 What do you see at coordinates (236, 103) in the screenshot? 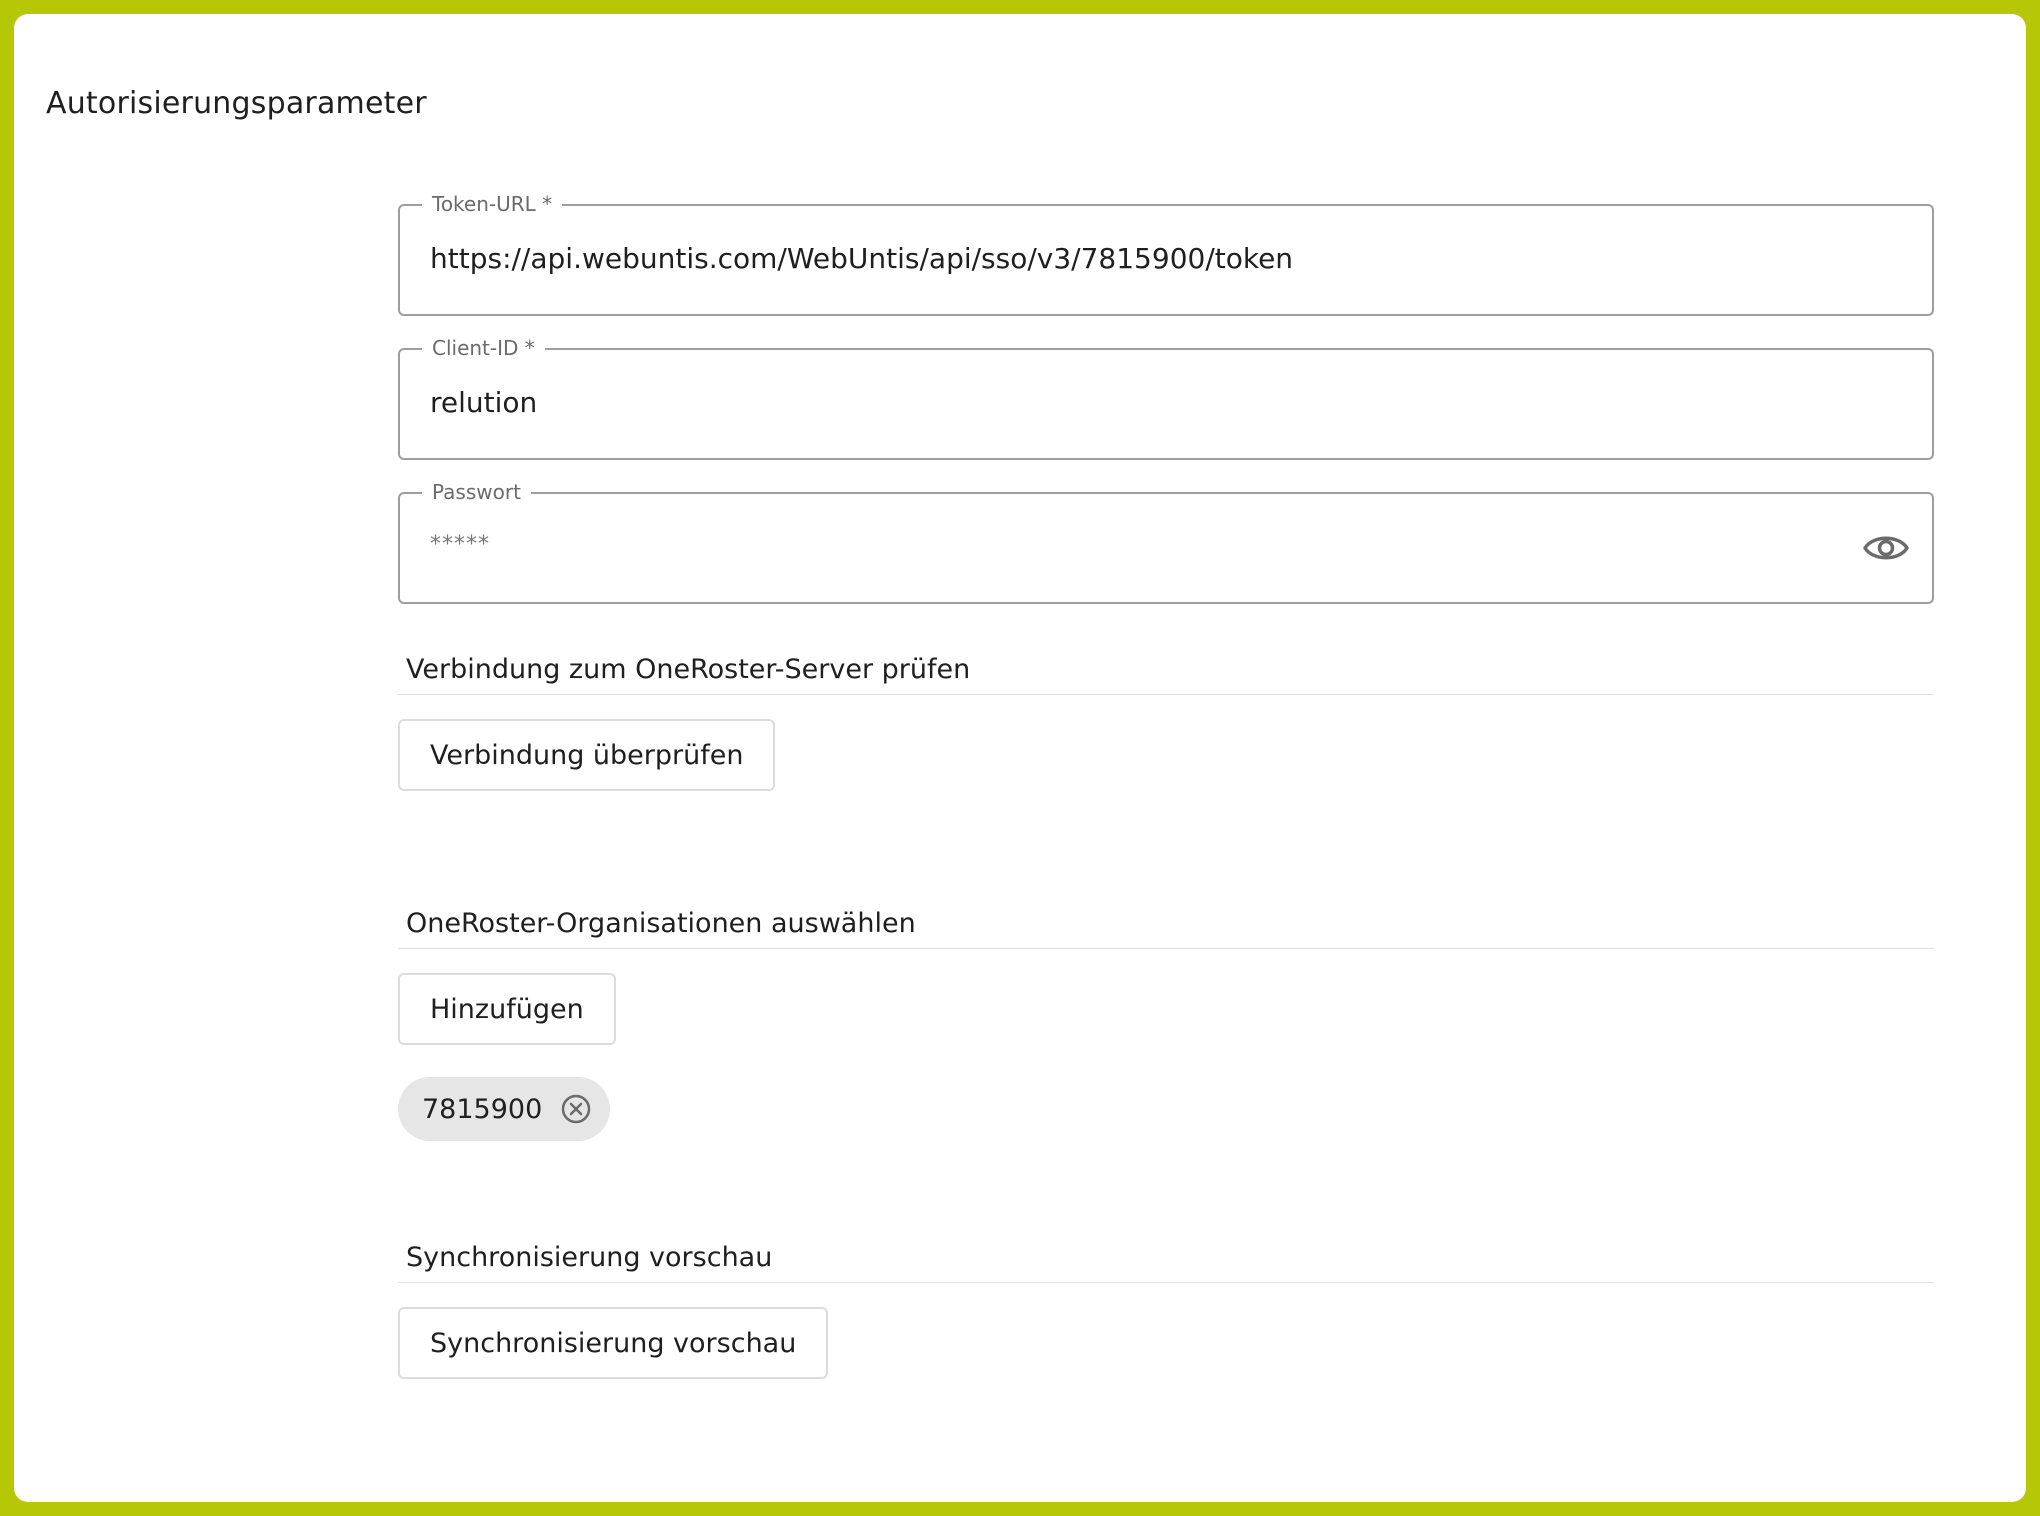
I see `section-title: Autorisierungsparameter` at bounding box center [236, 103].